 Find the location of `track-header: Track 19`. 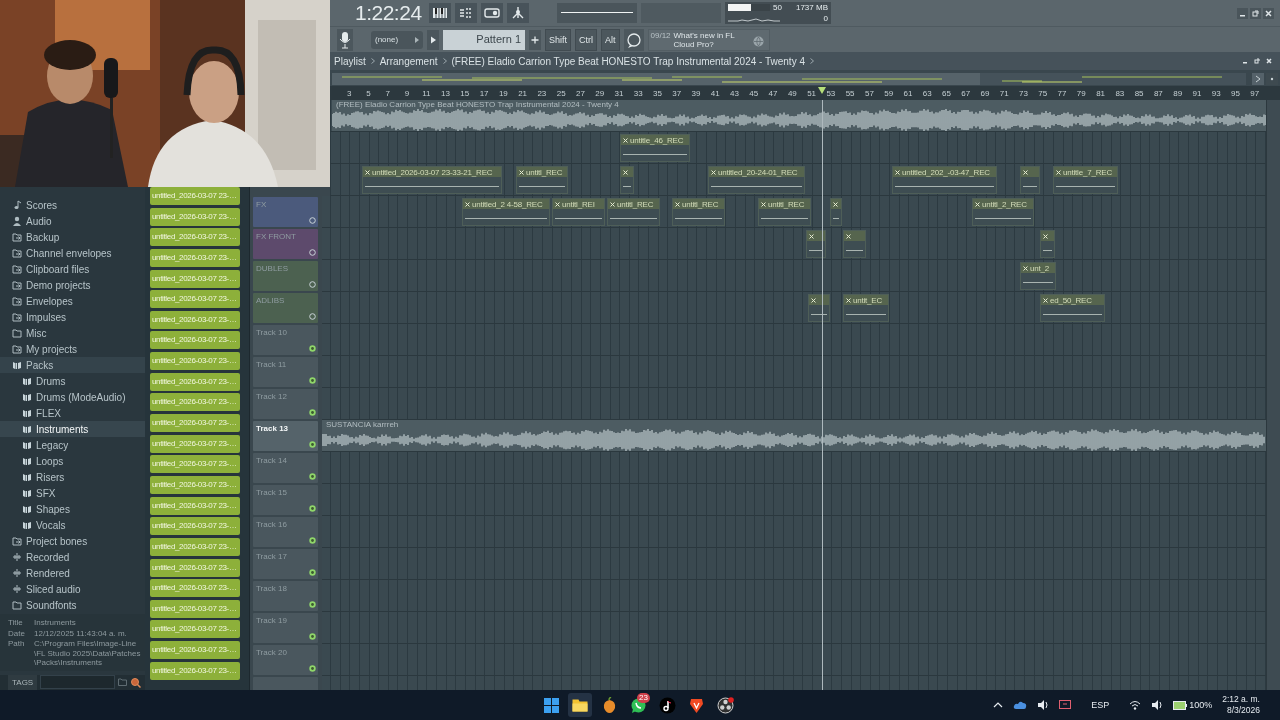

track-header: Track 19 is located at coordinates (285, 628).